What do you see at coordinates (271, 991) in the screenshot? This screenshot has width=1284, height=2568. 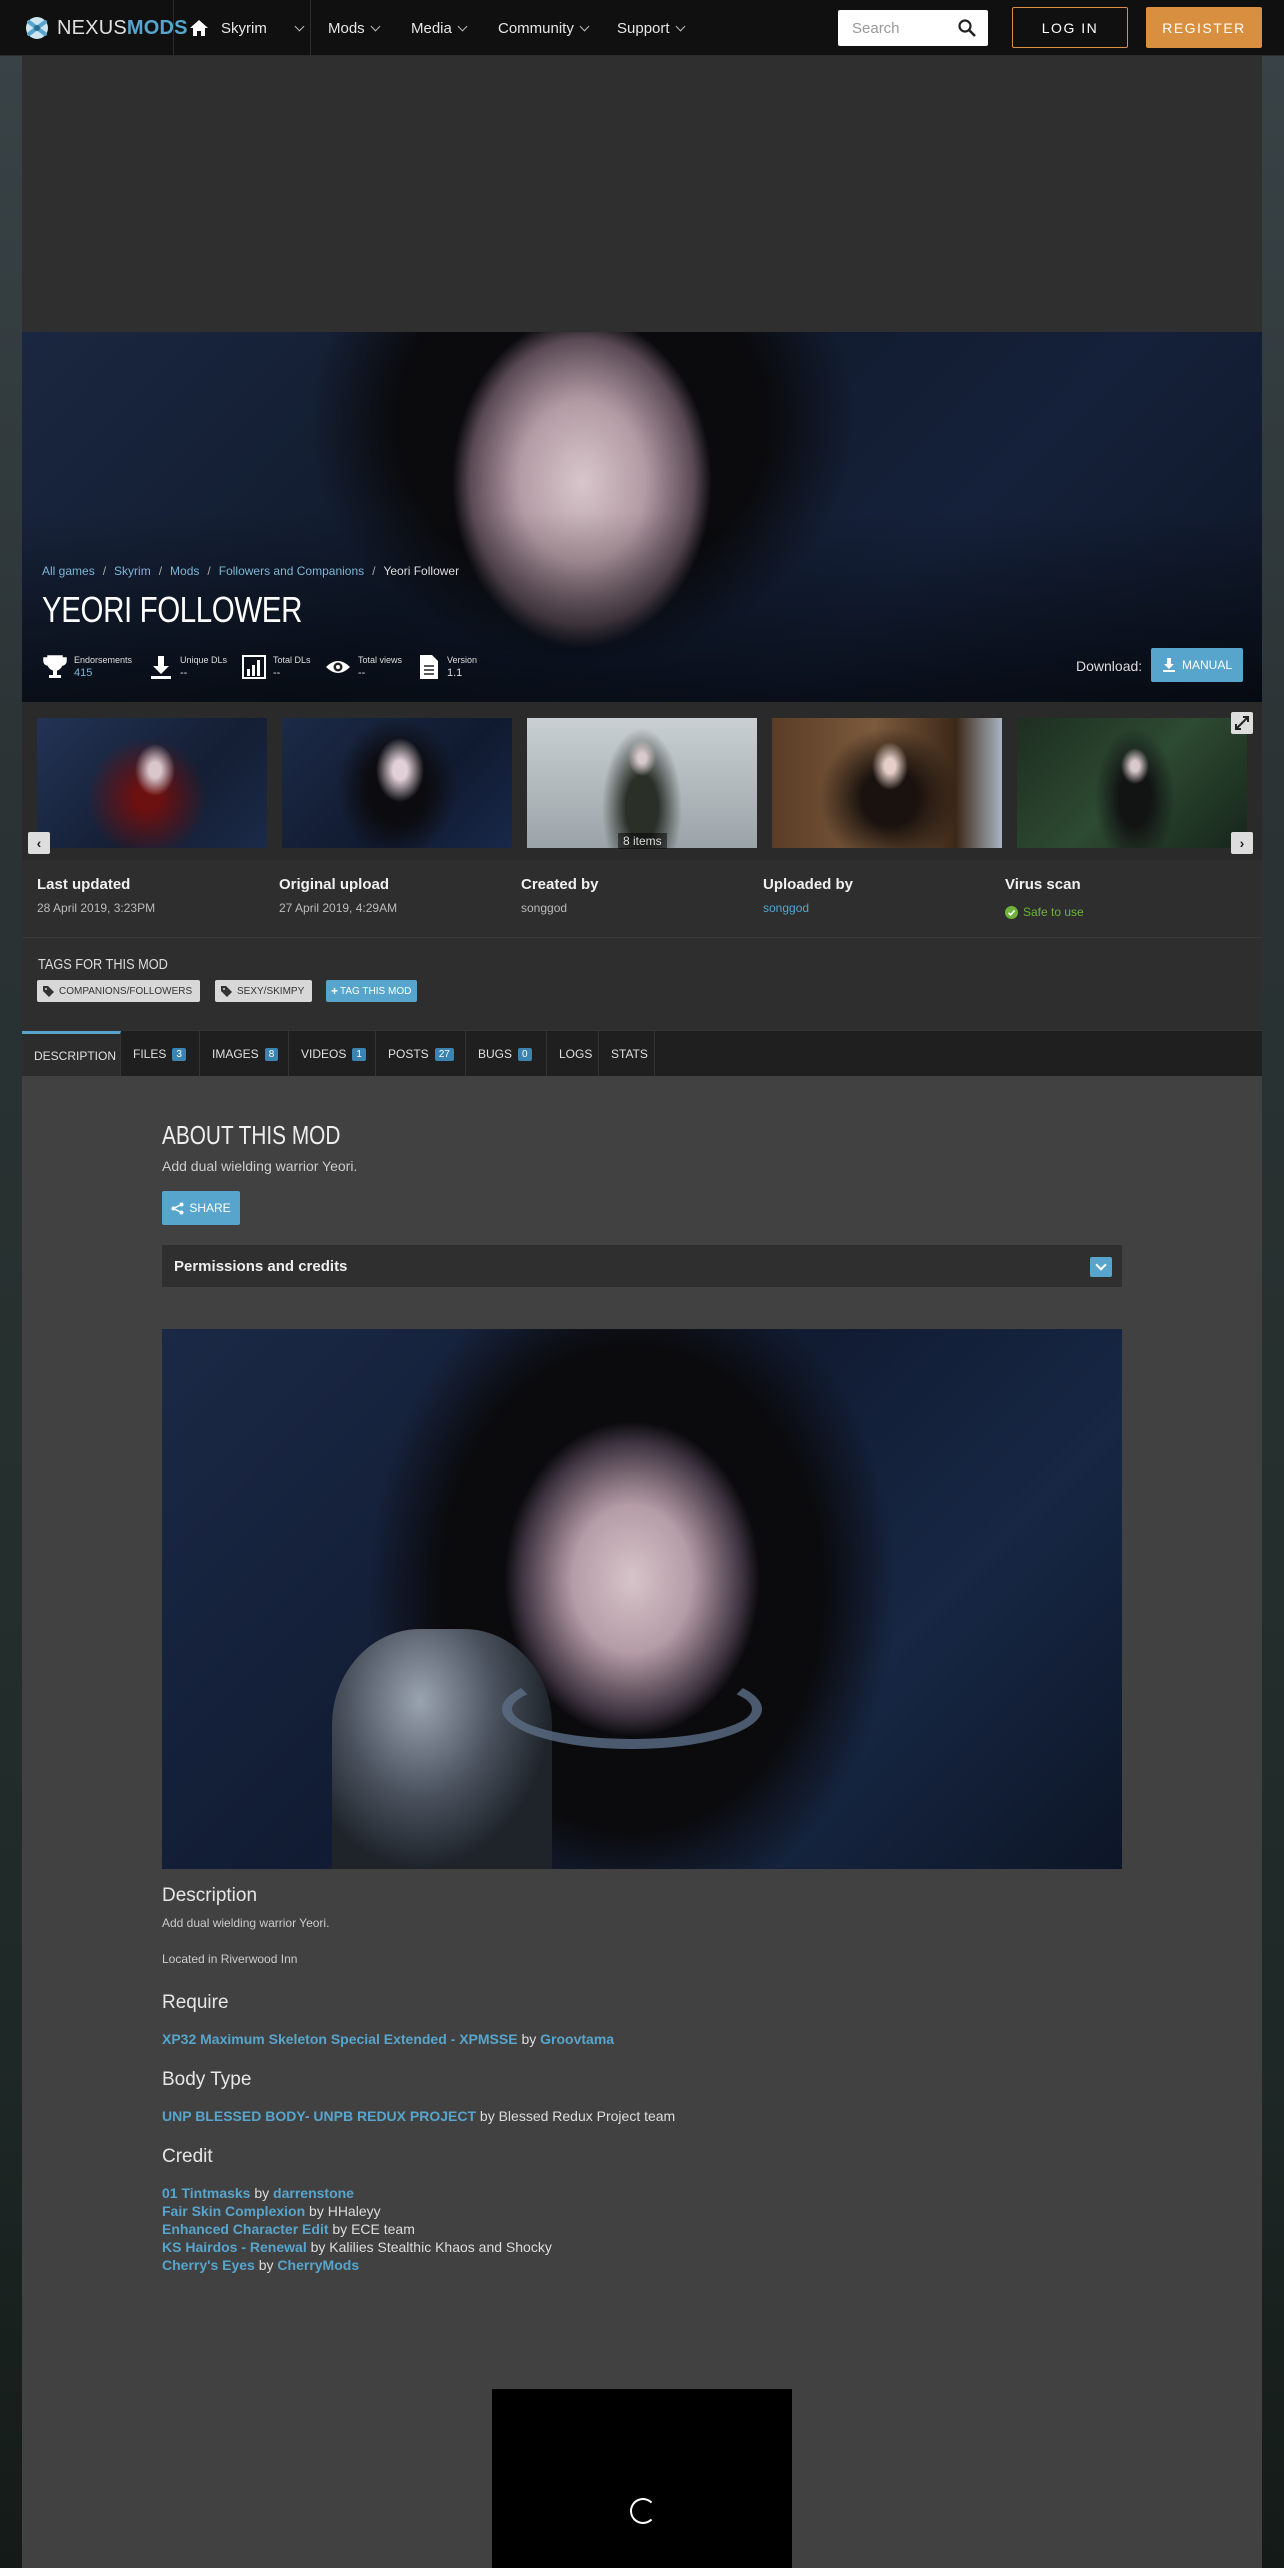 I see `tag-label: SEXY/SKIMPY` at bounding box center [271, 991].